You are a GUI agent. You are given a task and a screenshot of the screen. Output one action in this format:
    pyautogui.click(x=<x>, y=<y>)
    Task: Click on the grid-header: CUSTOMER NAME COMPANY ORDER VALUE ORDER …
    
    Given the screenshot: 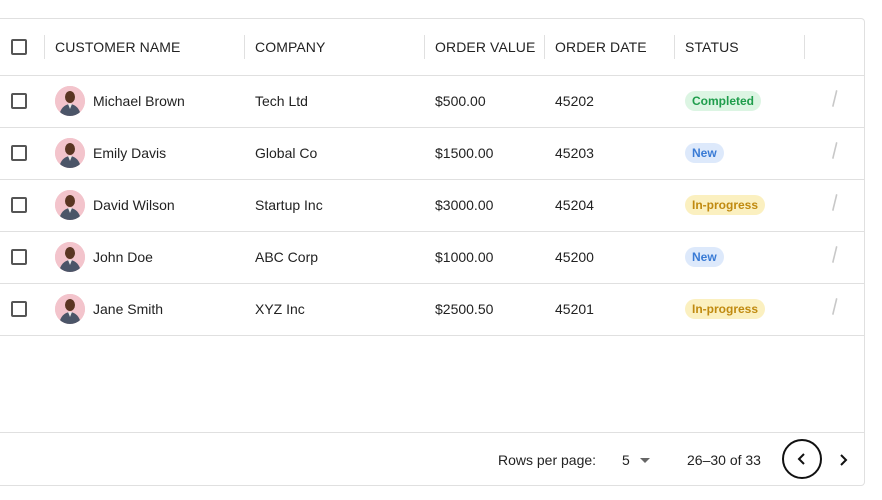 What is the action you would take?
    pyautogui.click(x=432, y=47)
    